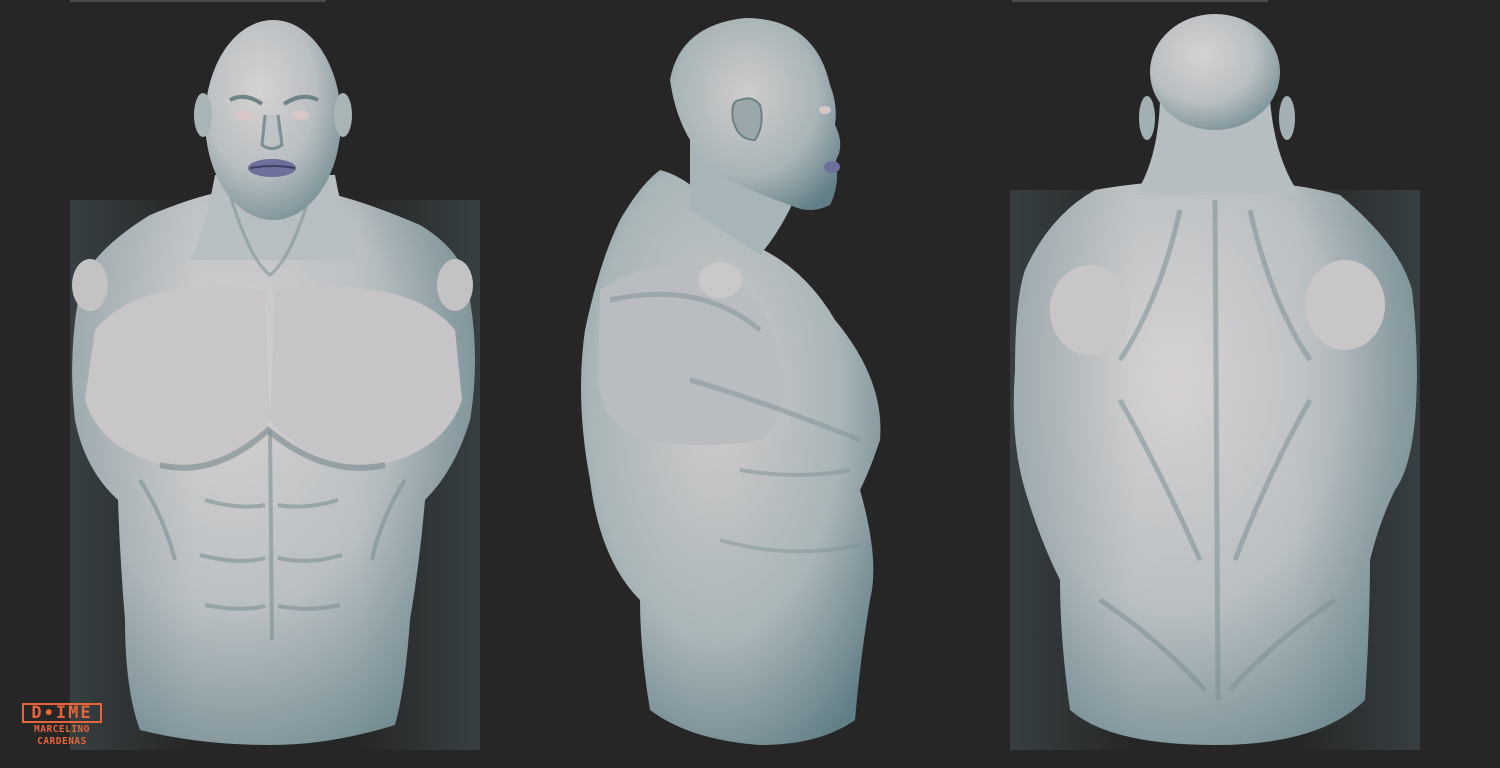  Describe the element at coordinates (825, 110) in the screenshot. I see `side-eye` at that location.